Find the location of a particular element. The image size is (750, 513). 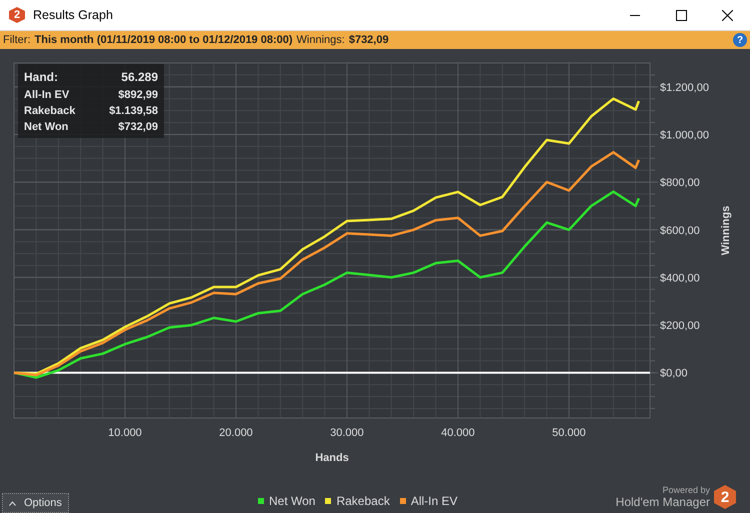

x-axis-title: Hands is located at coordinates (332, 458).